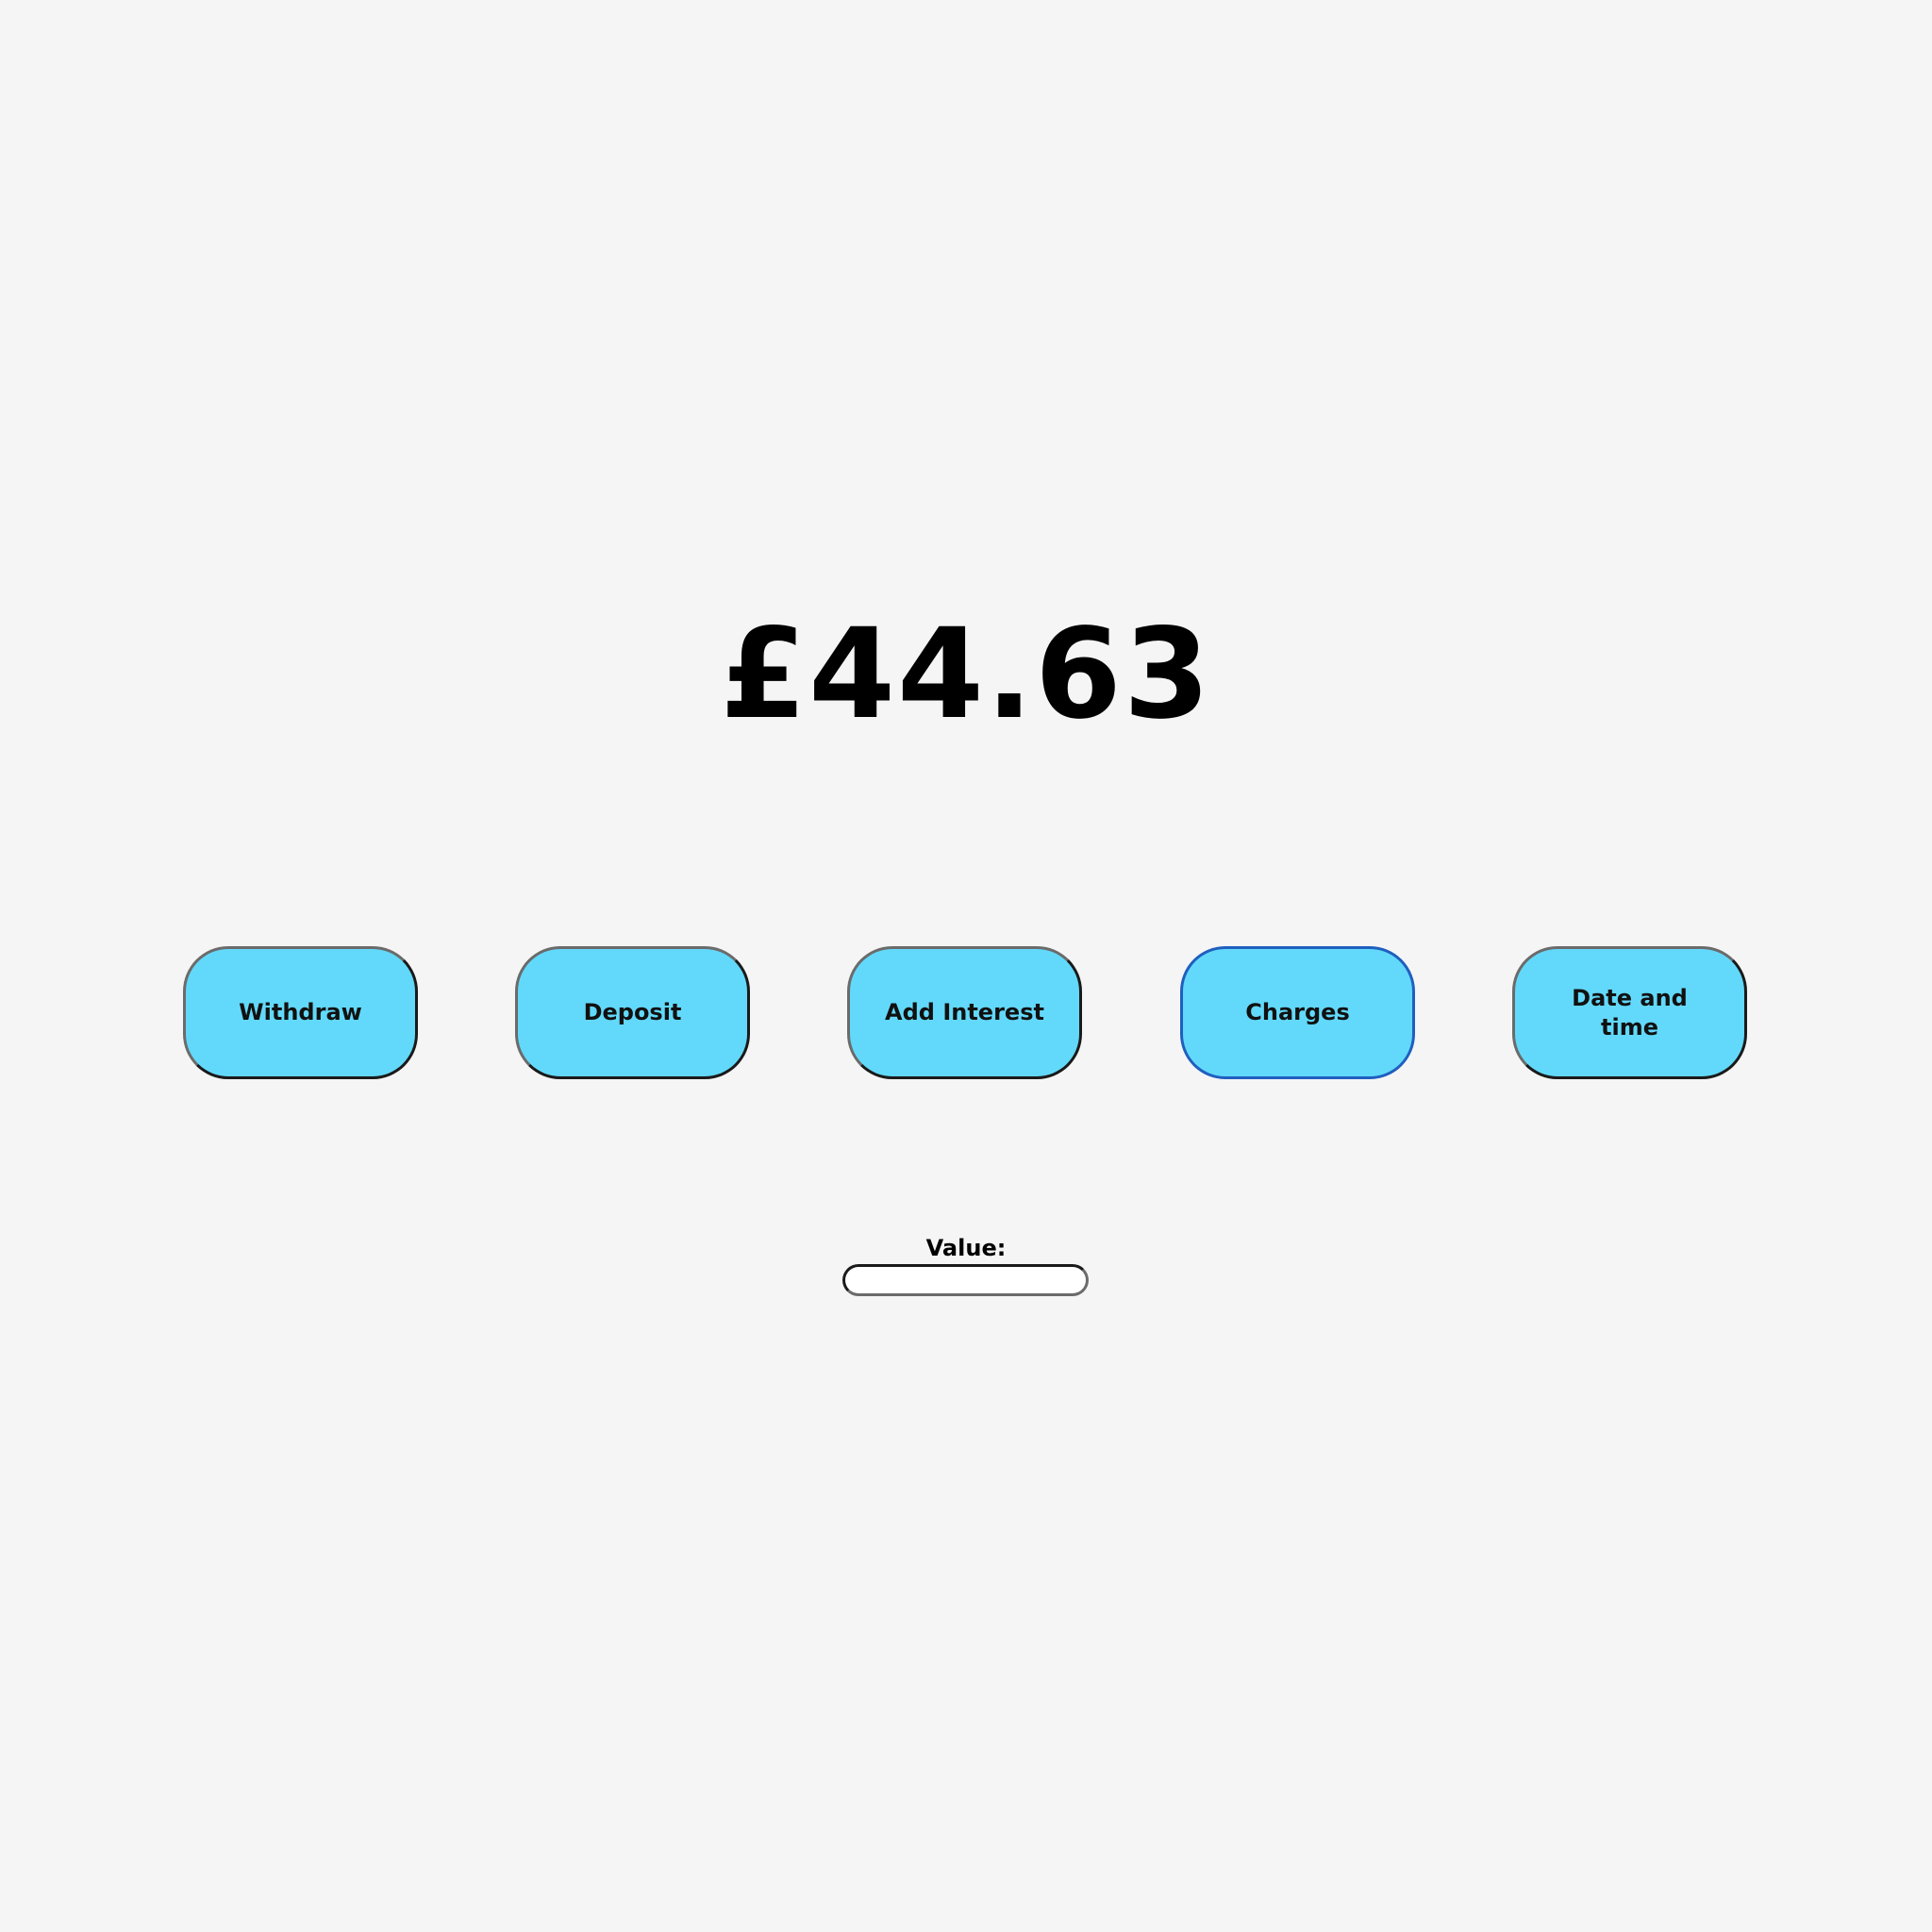 This screenshot has width=1932, height=1932. I want to click on deposit-button: Deposit, so click(632, 1013).